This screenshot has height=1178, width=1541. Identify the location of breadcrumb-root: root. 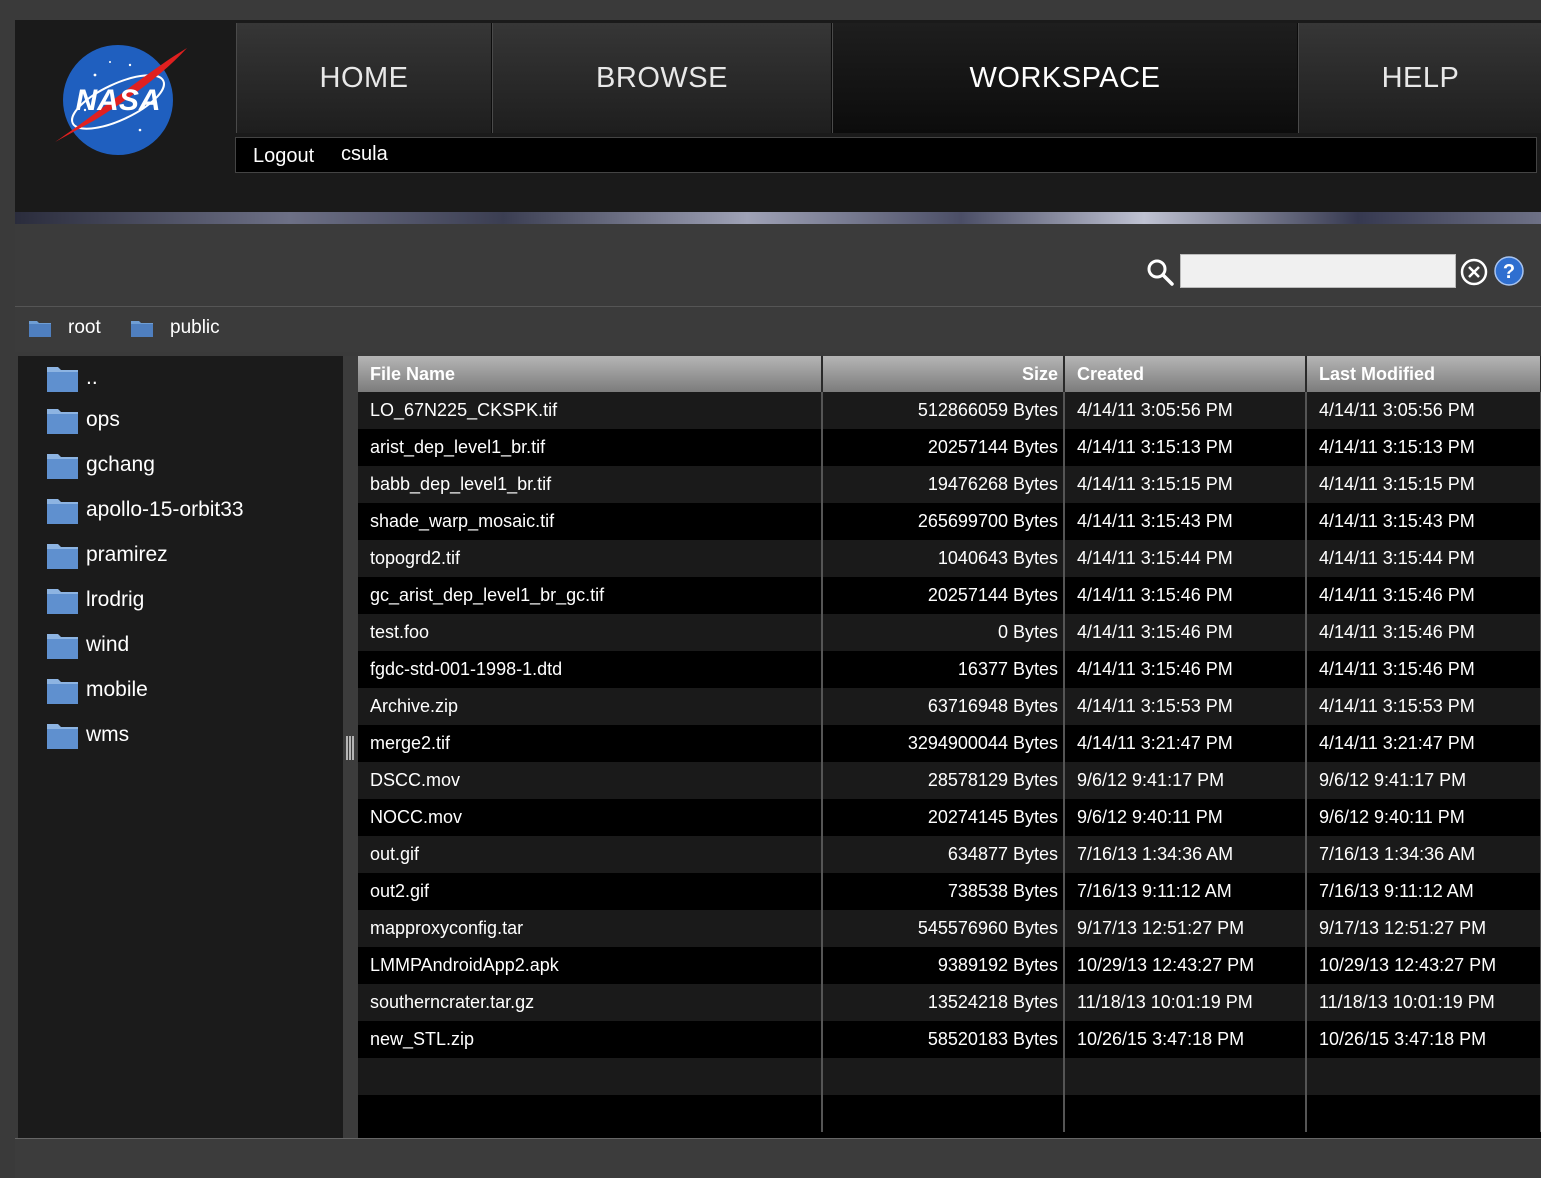
(64, 328).